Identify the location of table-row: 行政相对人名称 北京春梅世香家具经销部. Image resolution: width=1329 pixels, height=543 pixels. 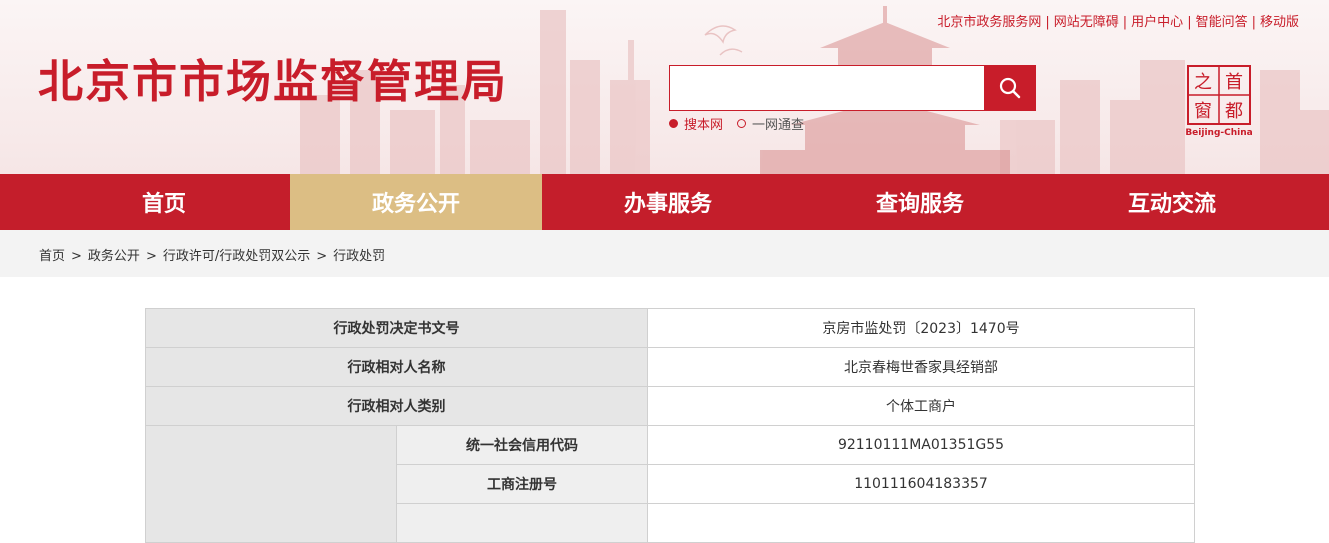
(670, 367).